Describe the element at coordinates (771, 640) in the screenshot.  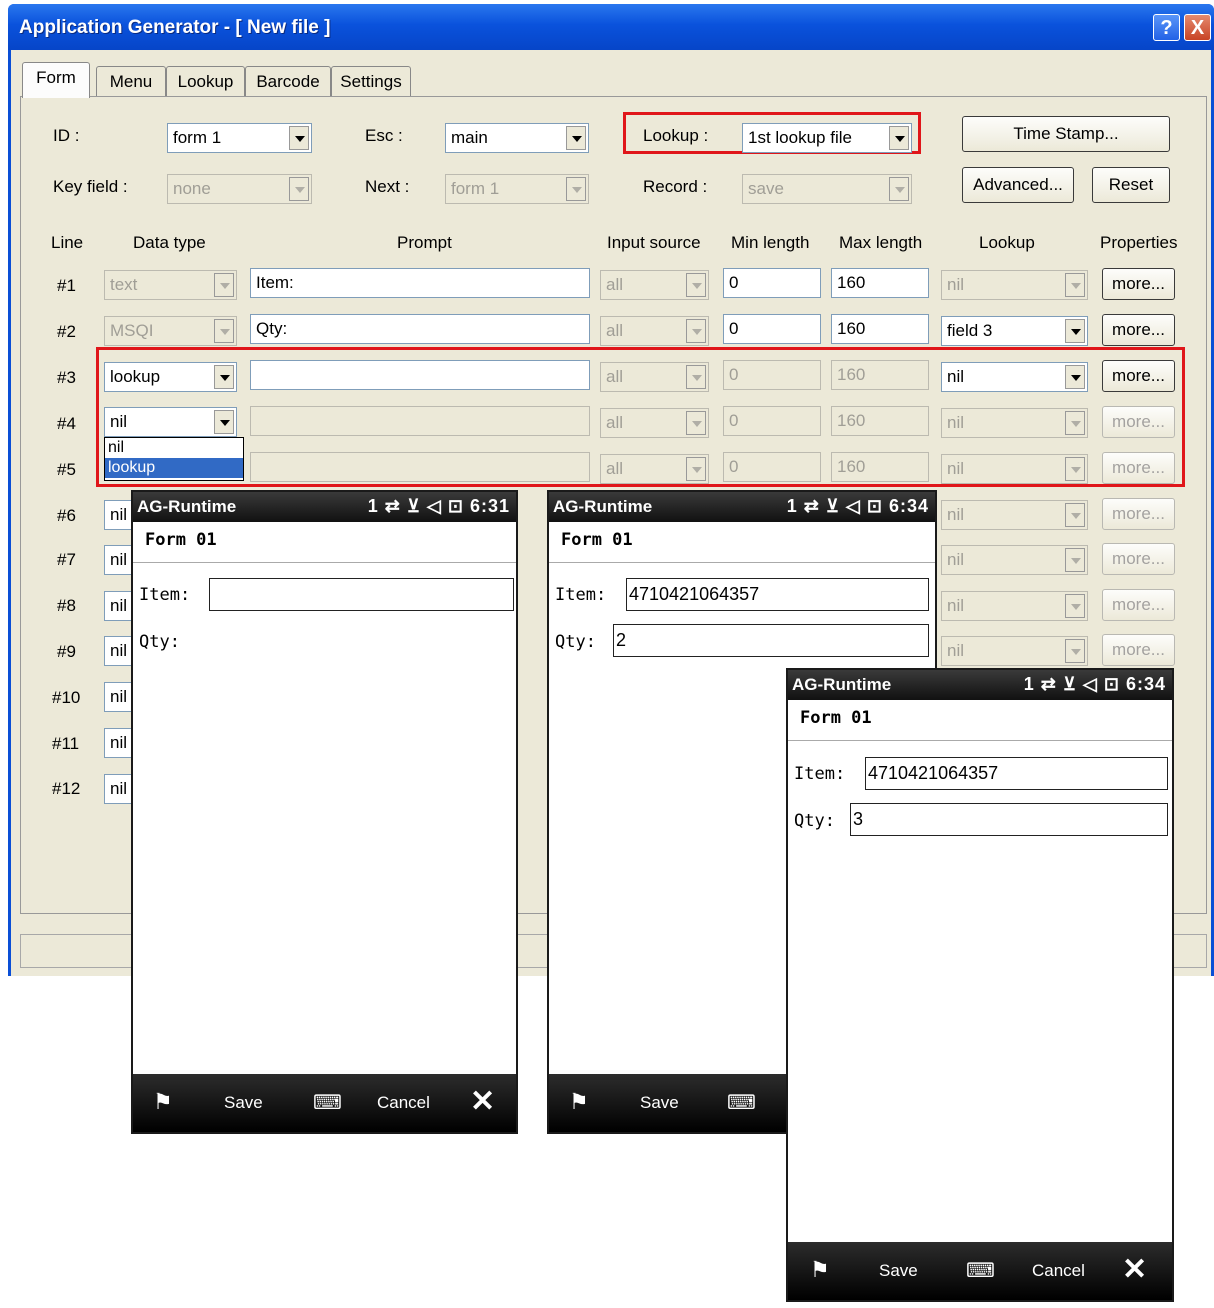
I see `phone-qty-input: 2` at that location.